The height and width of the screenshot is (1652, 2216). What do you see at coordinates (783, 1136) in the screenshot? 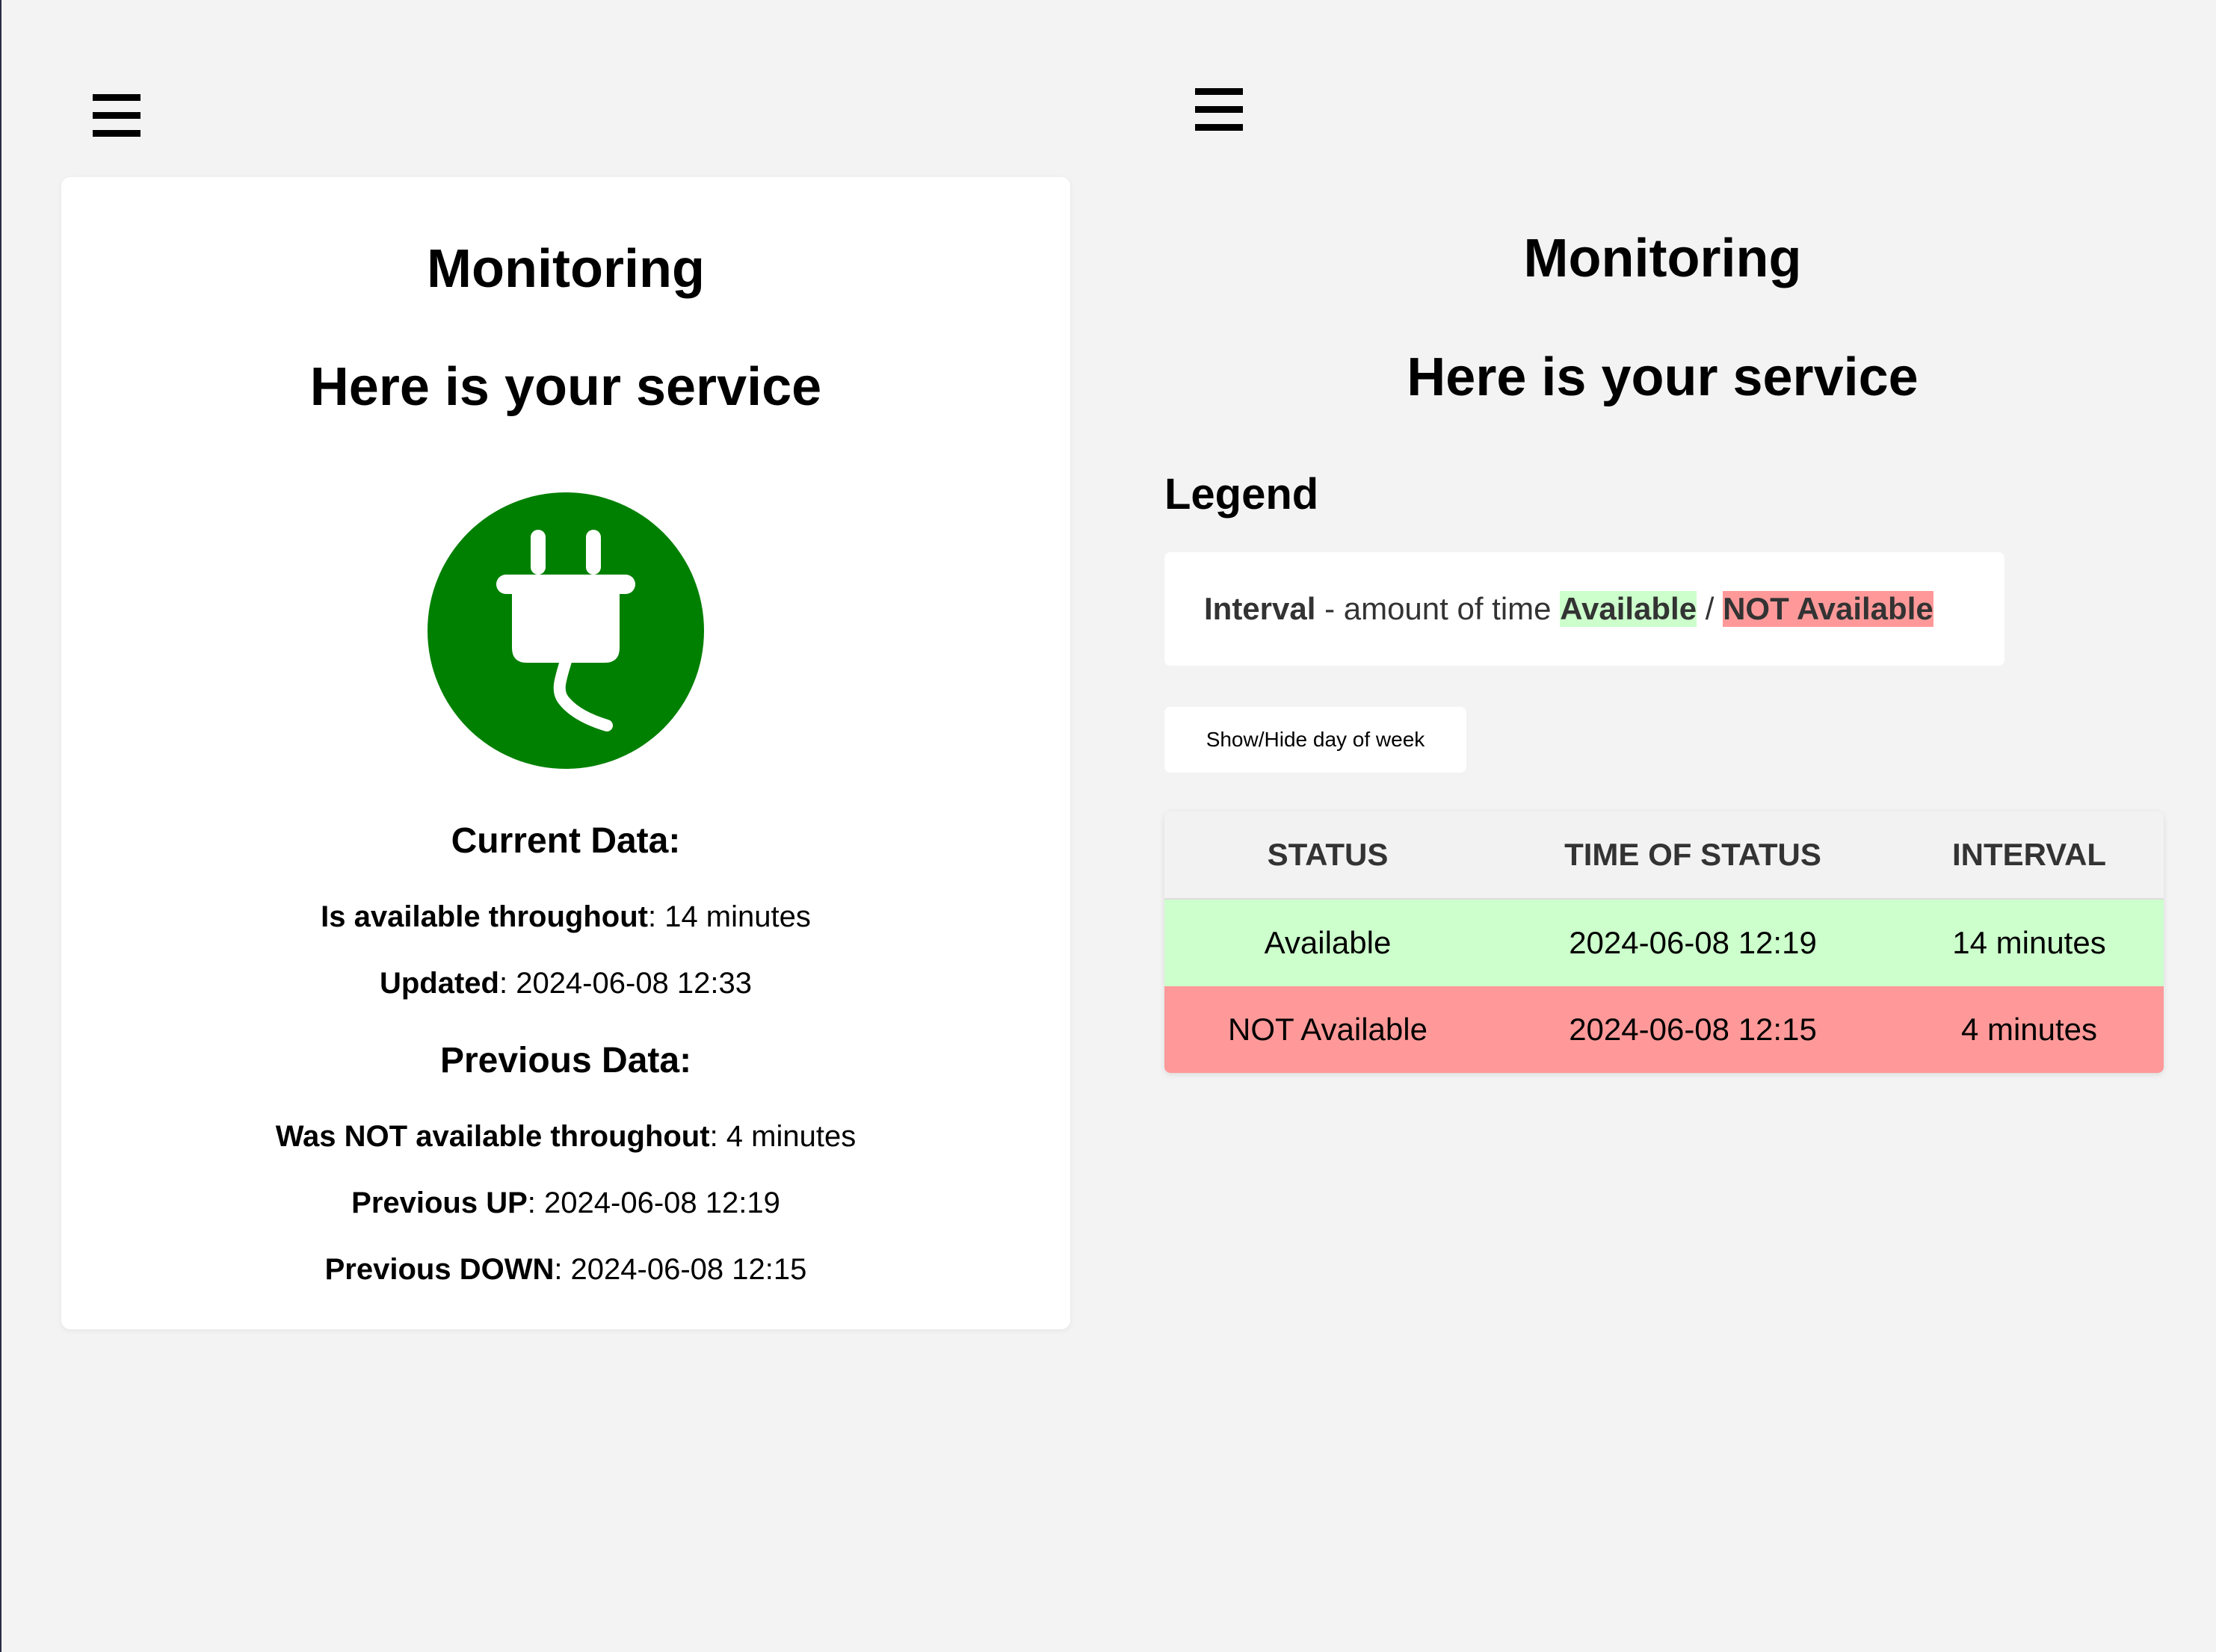
I see `not-available-value: : 4 minutes` at bounding box center [783, 1136].